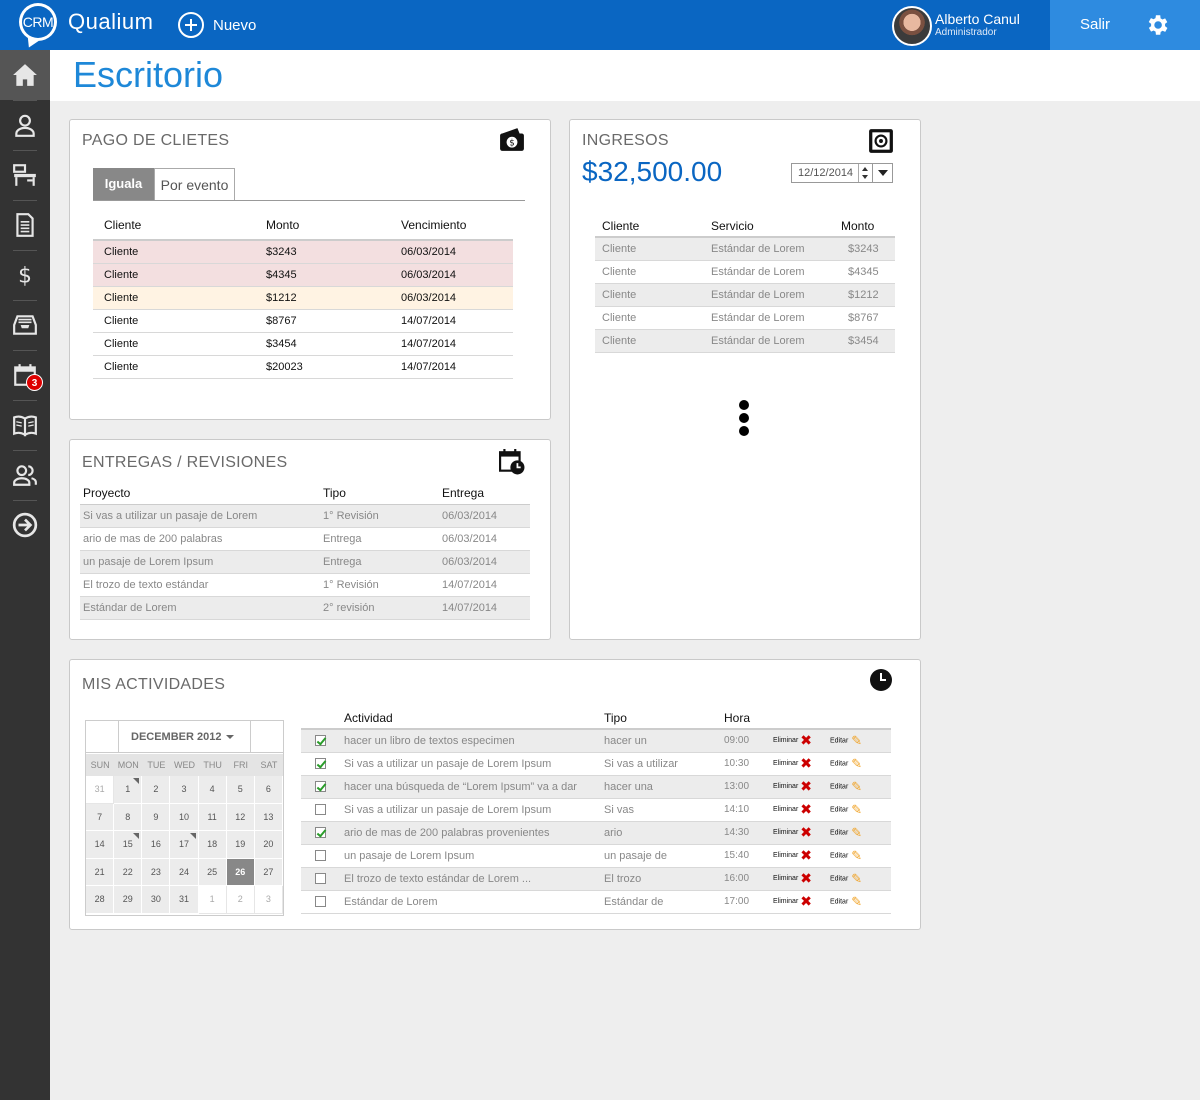 The height and width of the screenshot is (1100, 1200). What do you see at coordinates (25, 225) in the screenshot?
I see `sidebar-item-documents` at bounding box center [25, 225].